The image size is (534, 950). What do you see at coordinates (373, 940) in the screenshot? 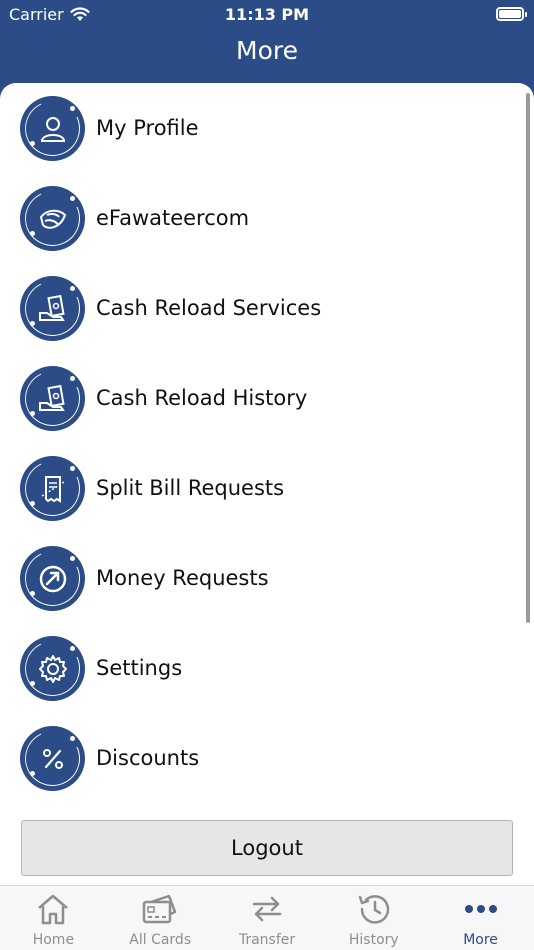
I see `tab-label: History` at bounding box center [373, 940].